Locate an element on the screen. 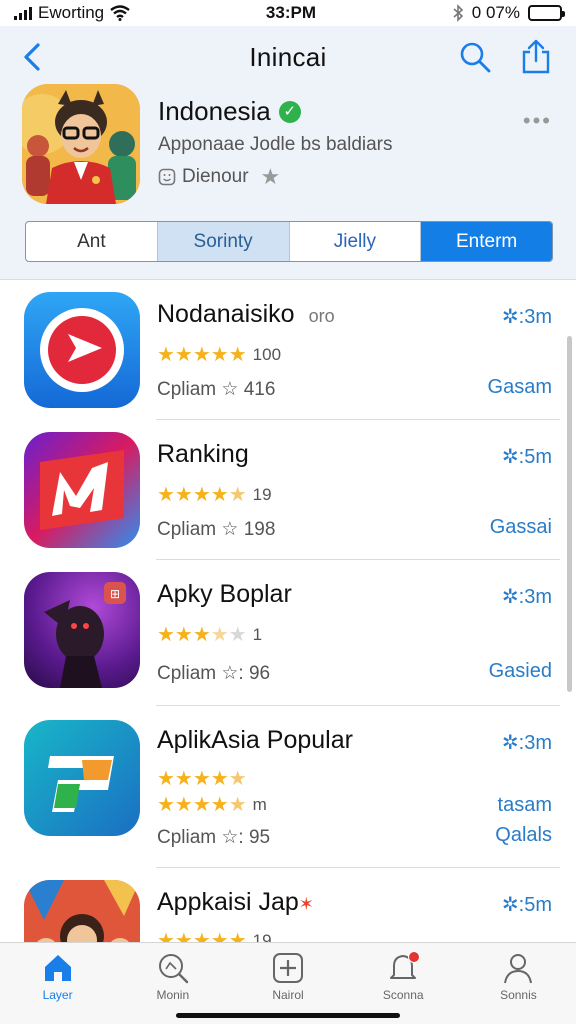 This screenshot has height=1024, width=576. battery-percent: 0 07% is located at coordinates (495, 12).